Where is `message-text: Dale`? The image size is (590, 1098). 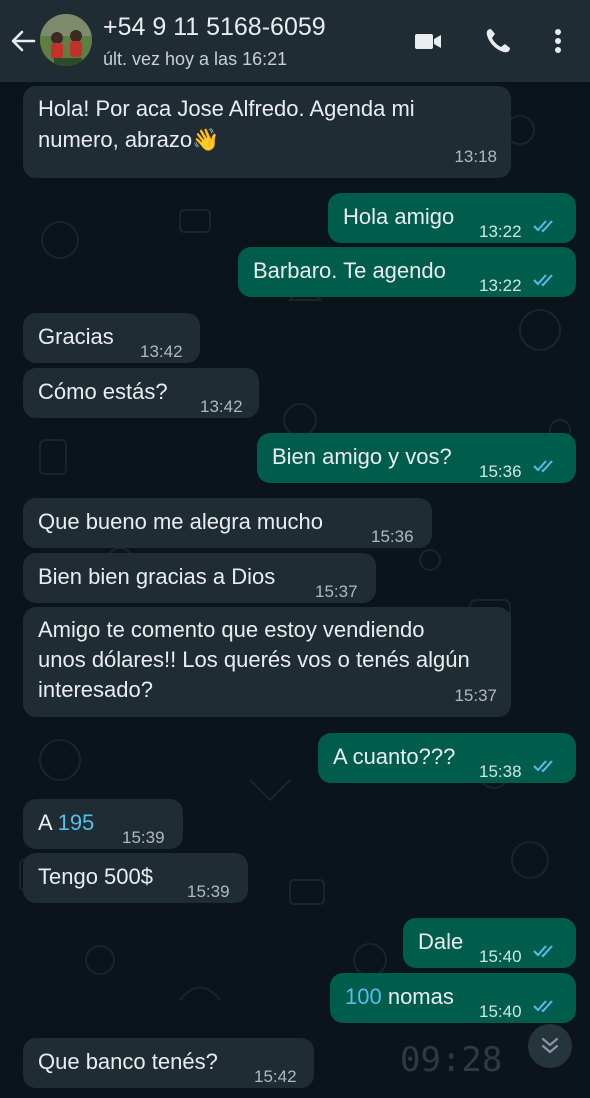
message-text: Dale is located at coordinates (441, 941).